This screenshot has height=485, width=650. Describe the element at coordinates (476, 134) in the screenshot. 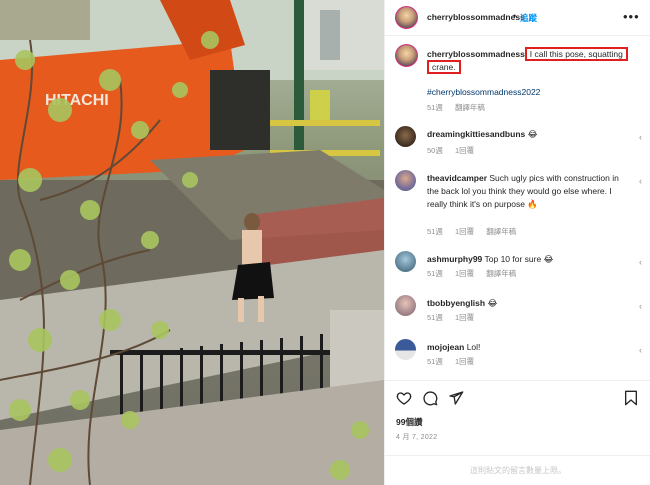

I see `comment-username: dreamingkittiesandbuns` at that location.